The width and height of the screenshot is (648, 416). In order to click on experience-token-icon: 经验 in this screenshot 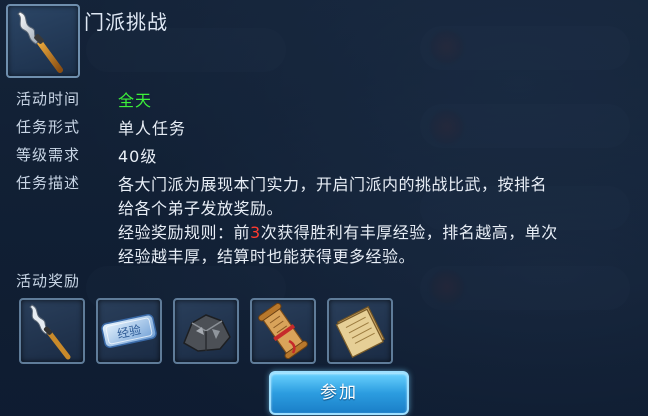, I will do `click(129, 331)`.